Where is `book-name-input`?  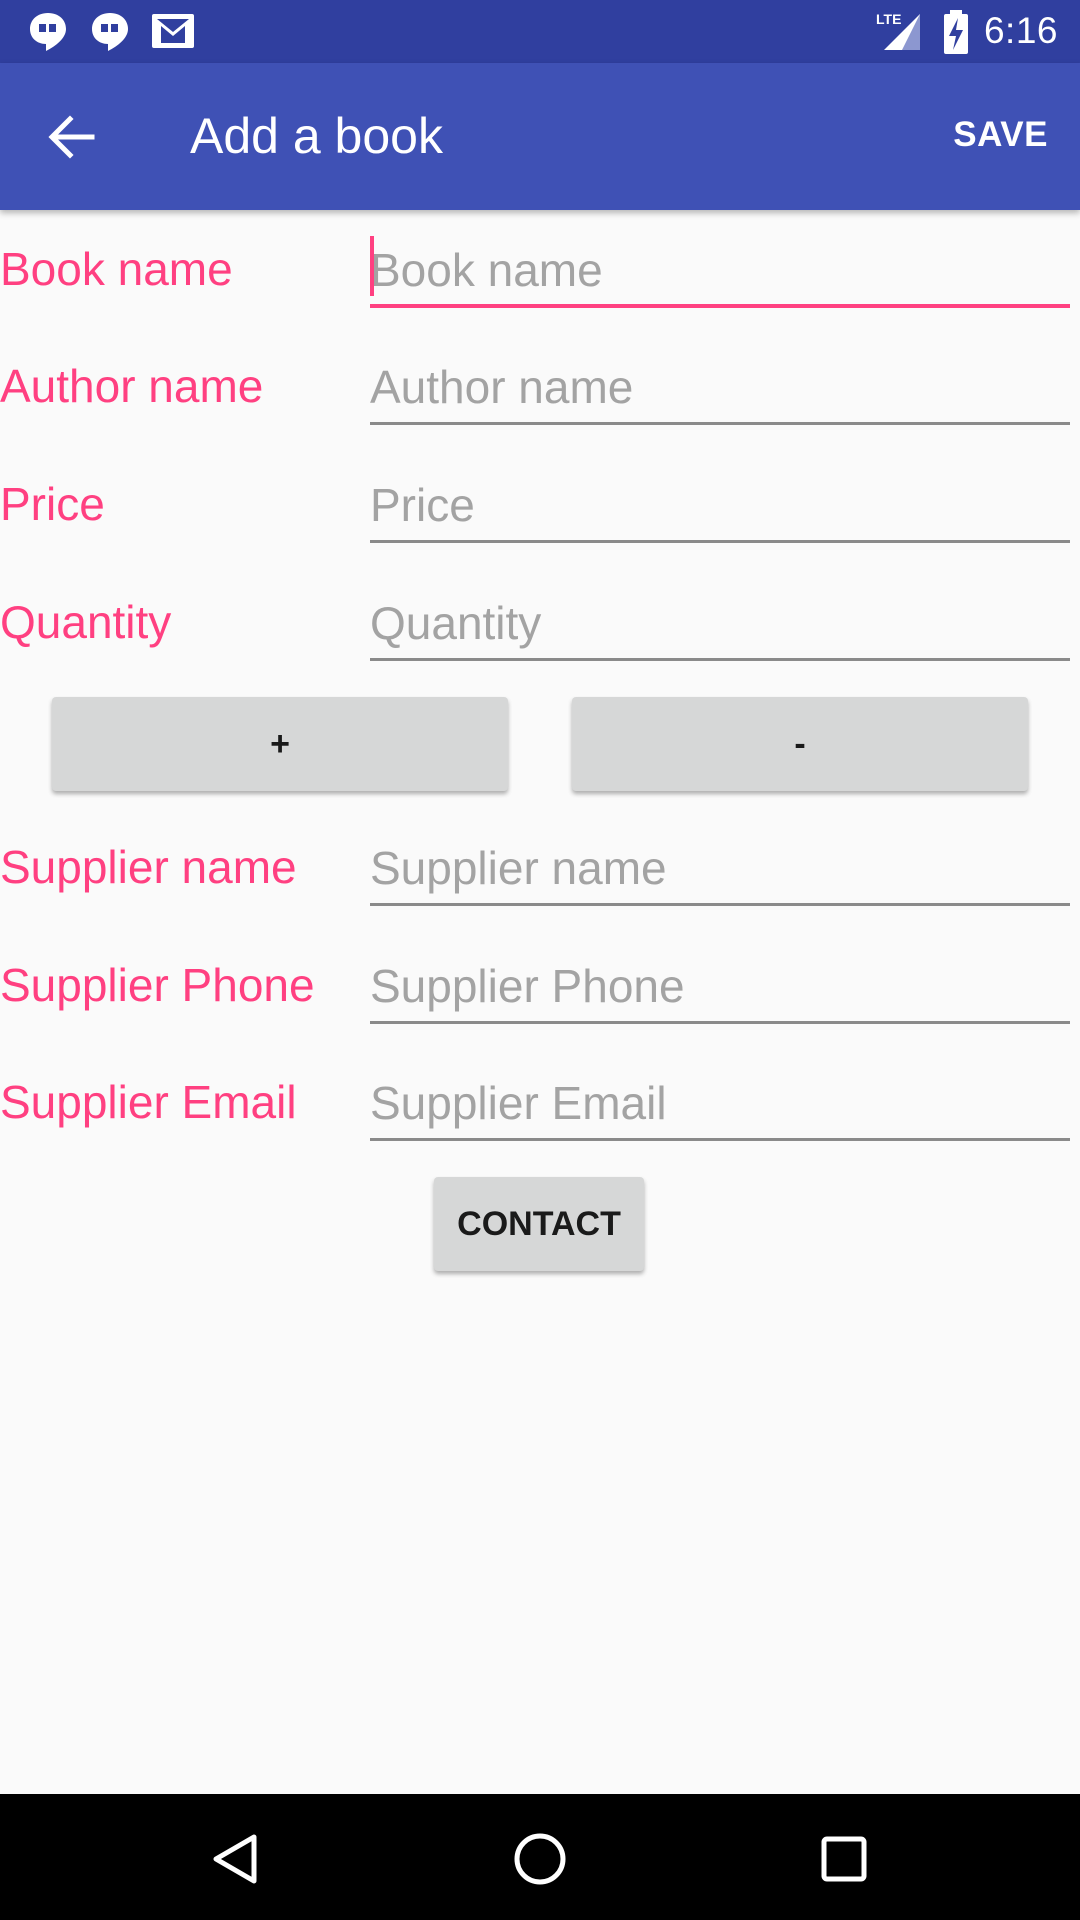 book-name-input is located at coordinates (720, 270).